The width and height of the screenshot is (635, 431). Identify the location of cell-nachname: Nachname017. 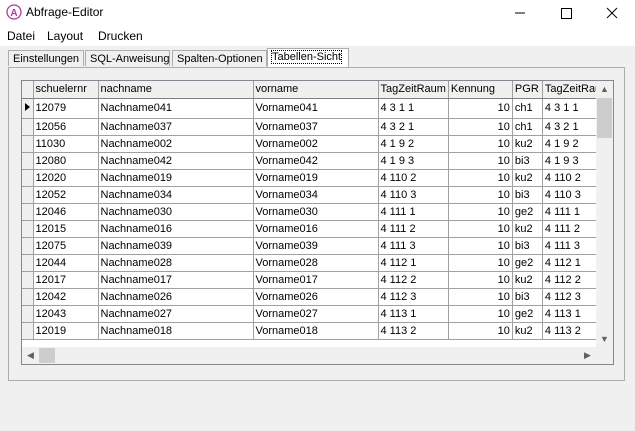
(176, 280).